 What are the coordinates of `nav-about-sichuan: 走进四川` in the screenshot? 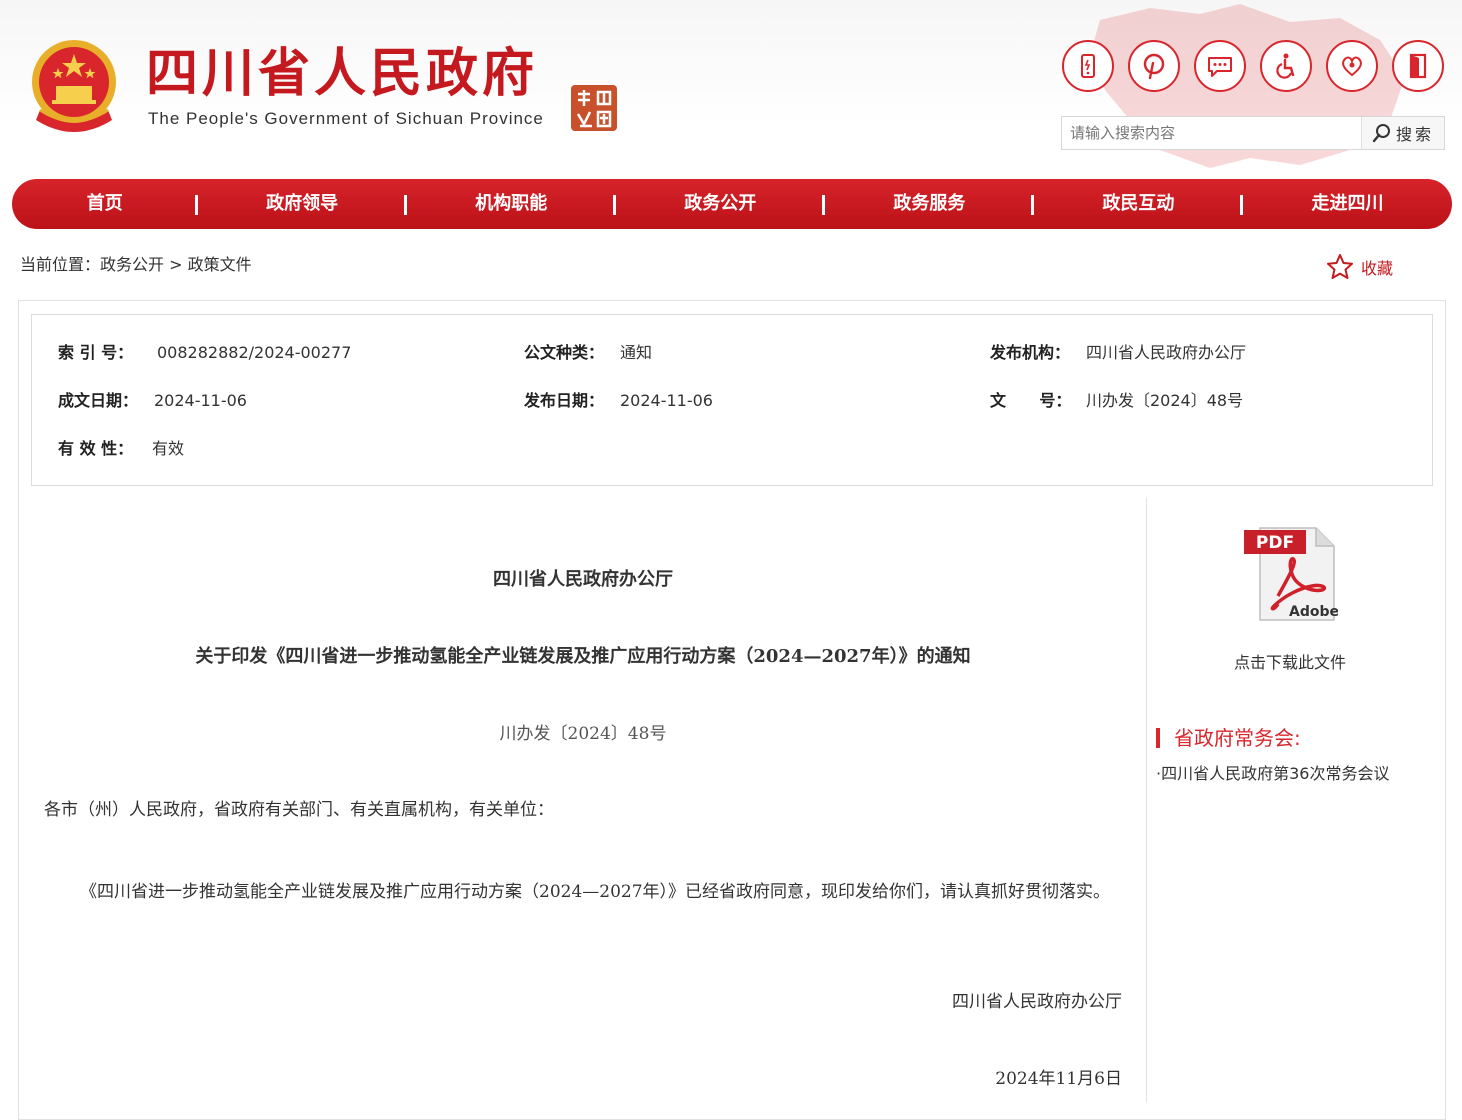 It's located at (1347, 204).